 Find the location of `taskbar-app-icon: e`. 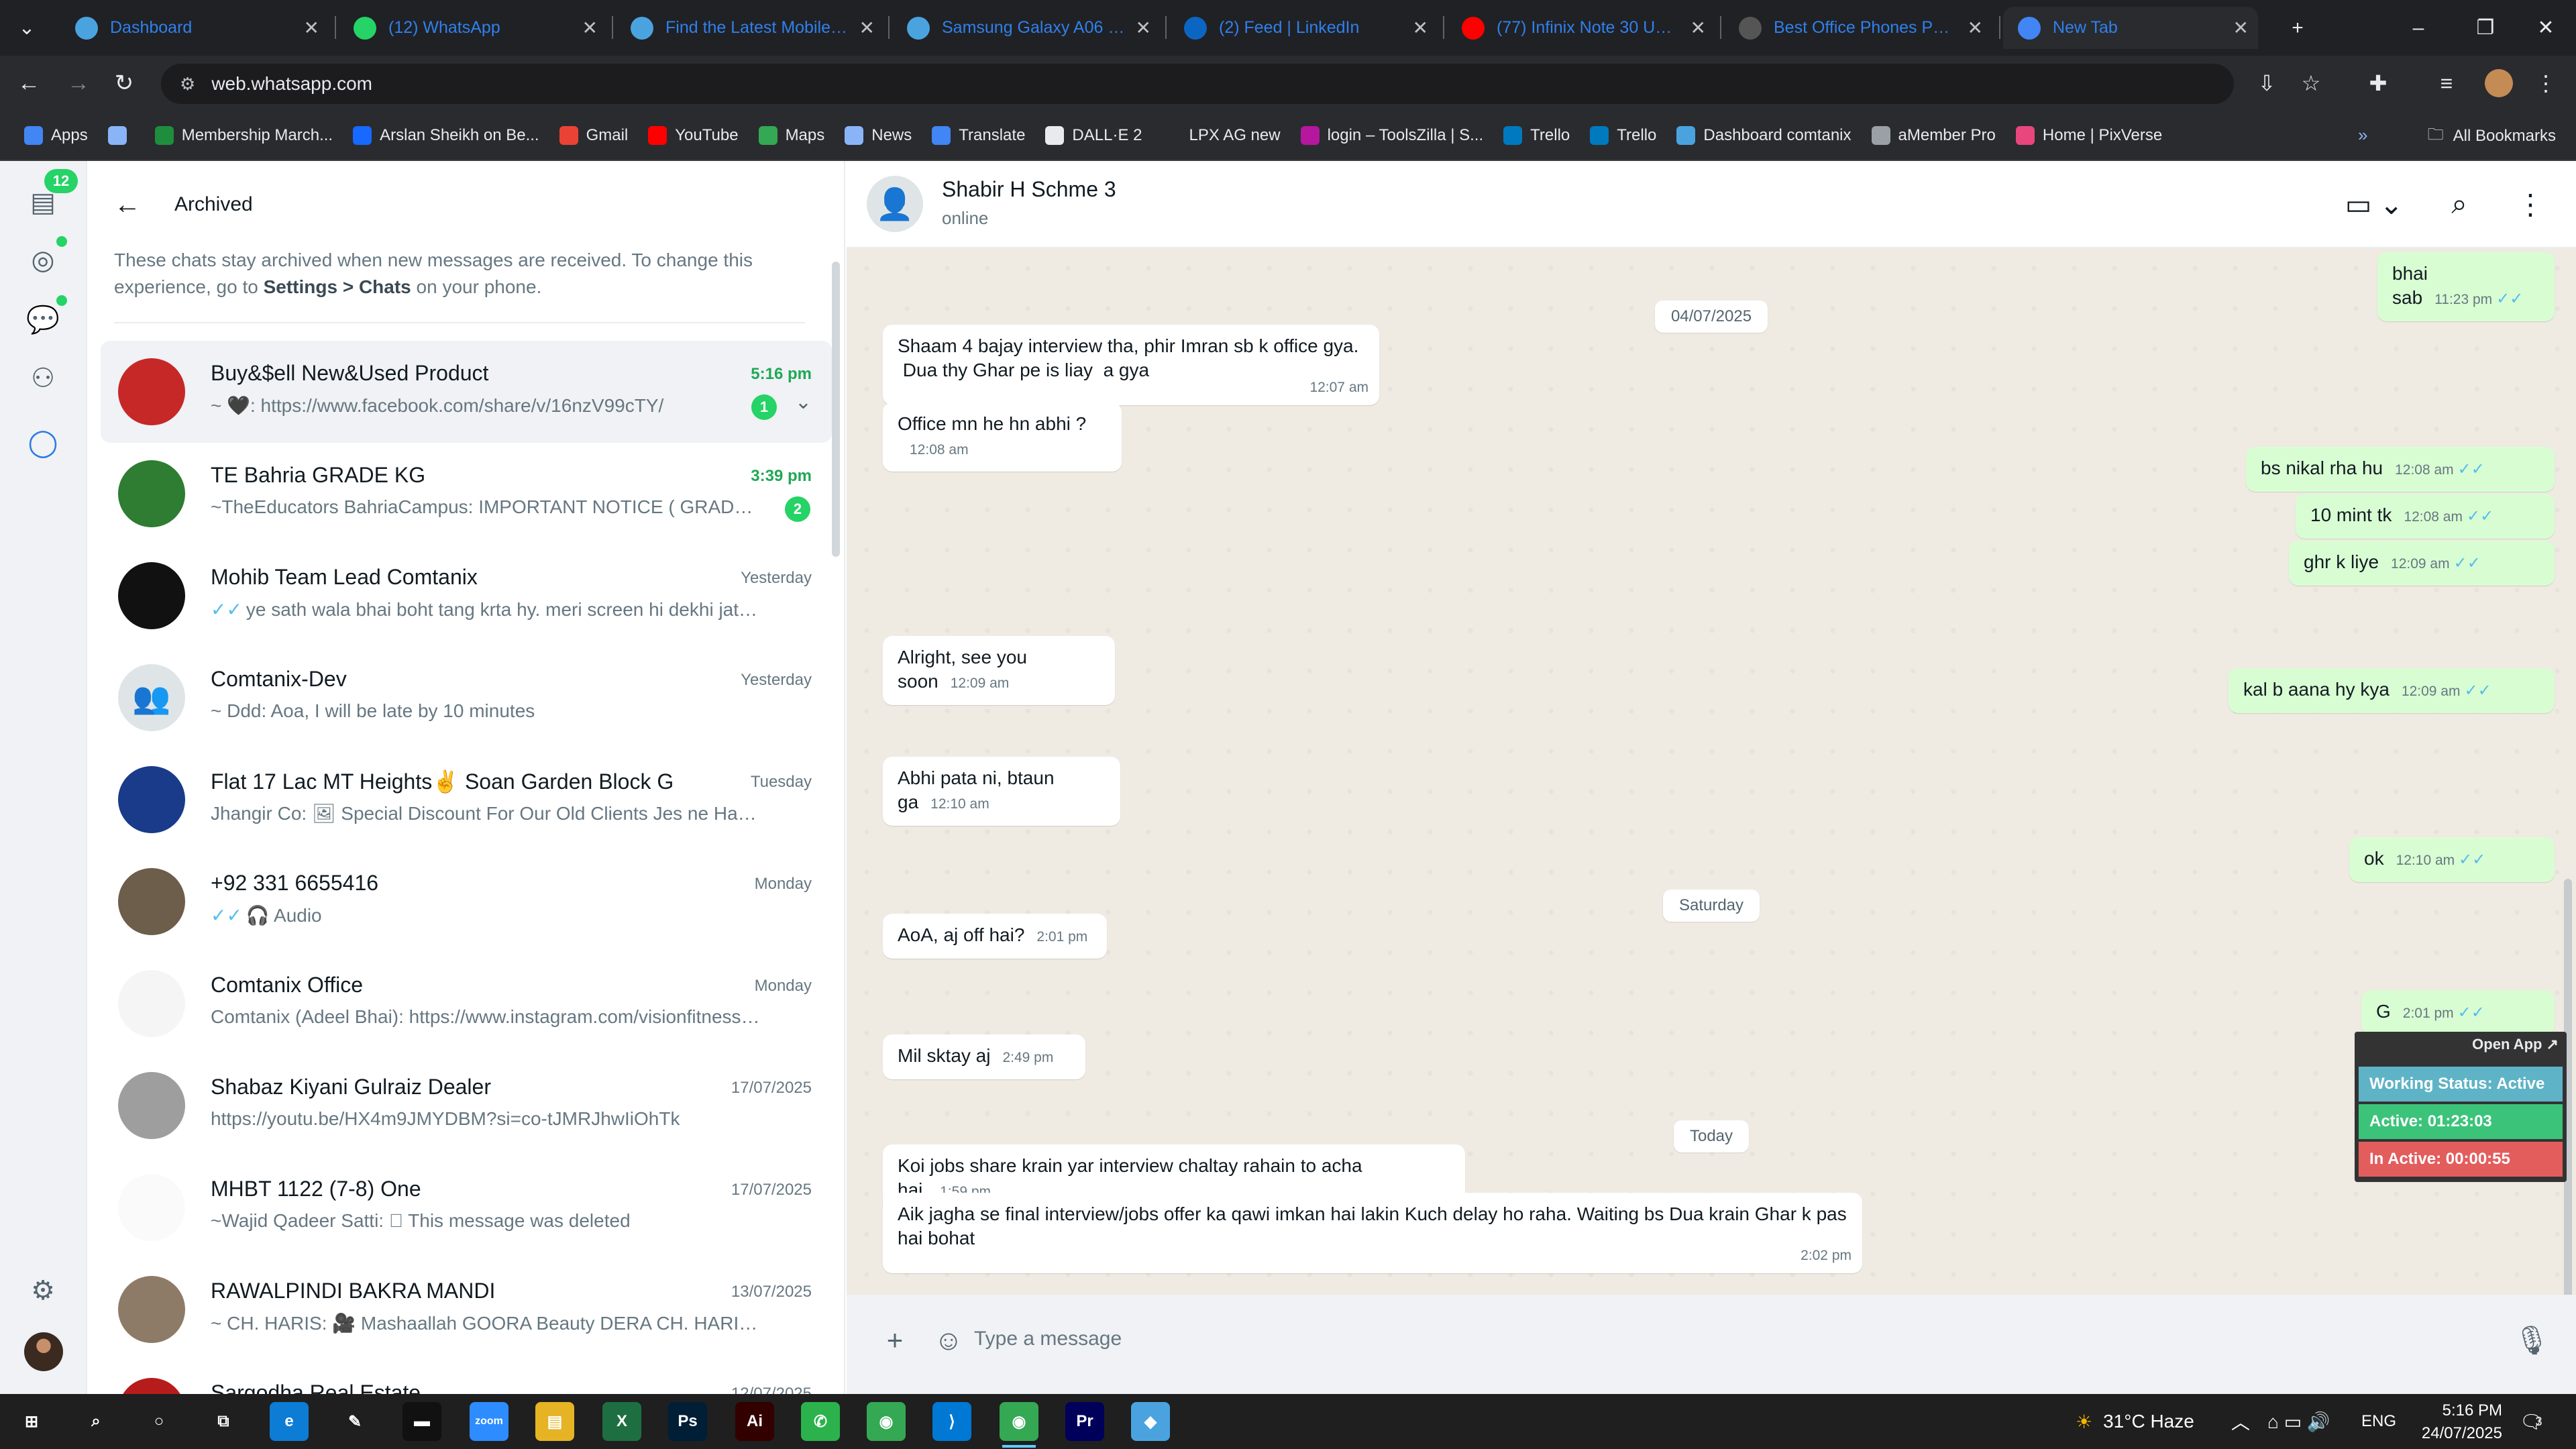

taskbar-app-icon: e is located at coordinates (289, 1421).